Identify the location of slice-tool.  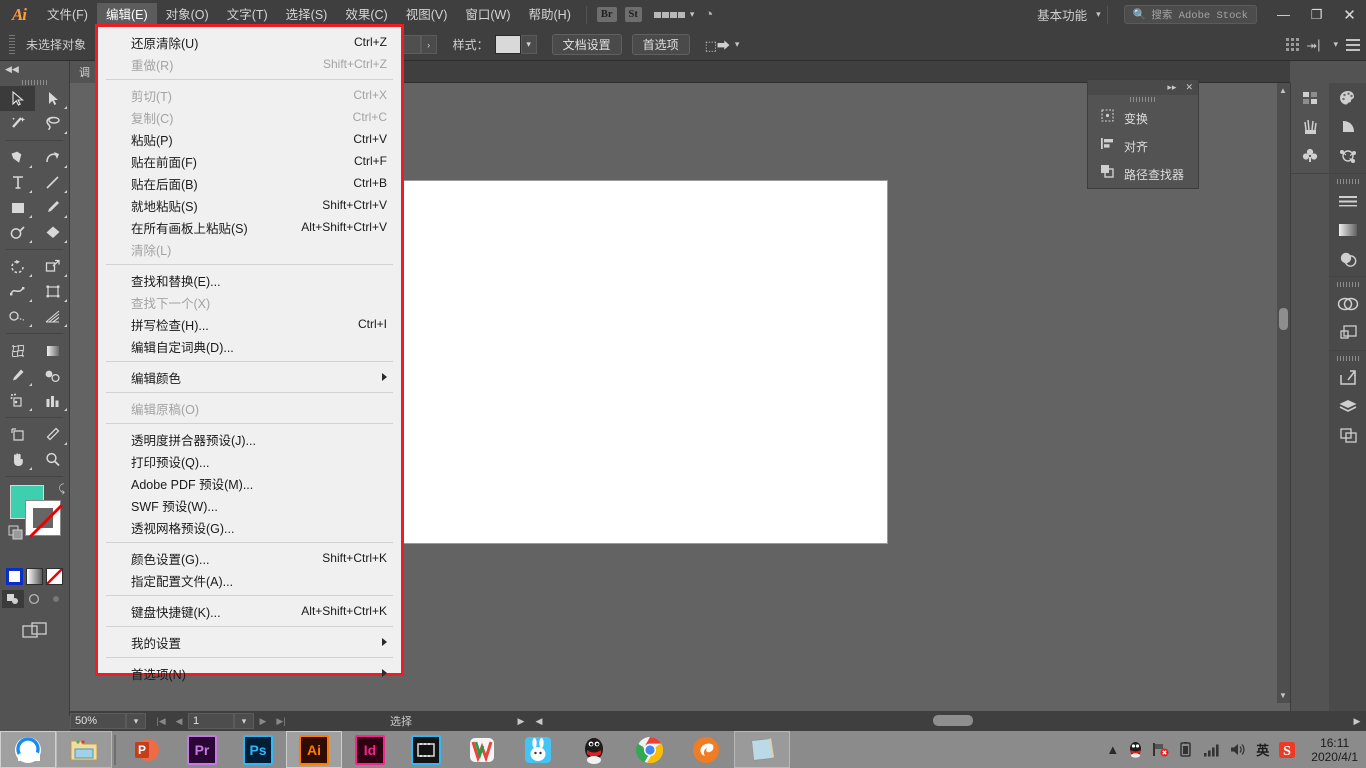
(52, 434).